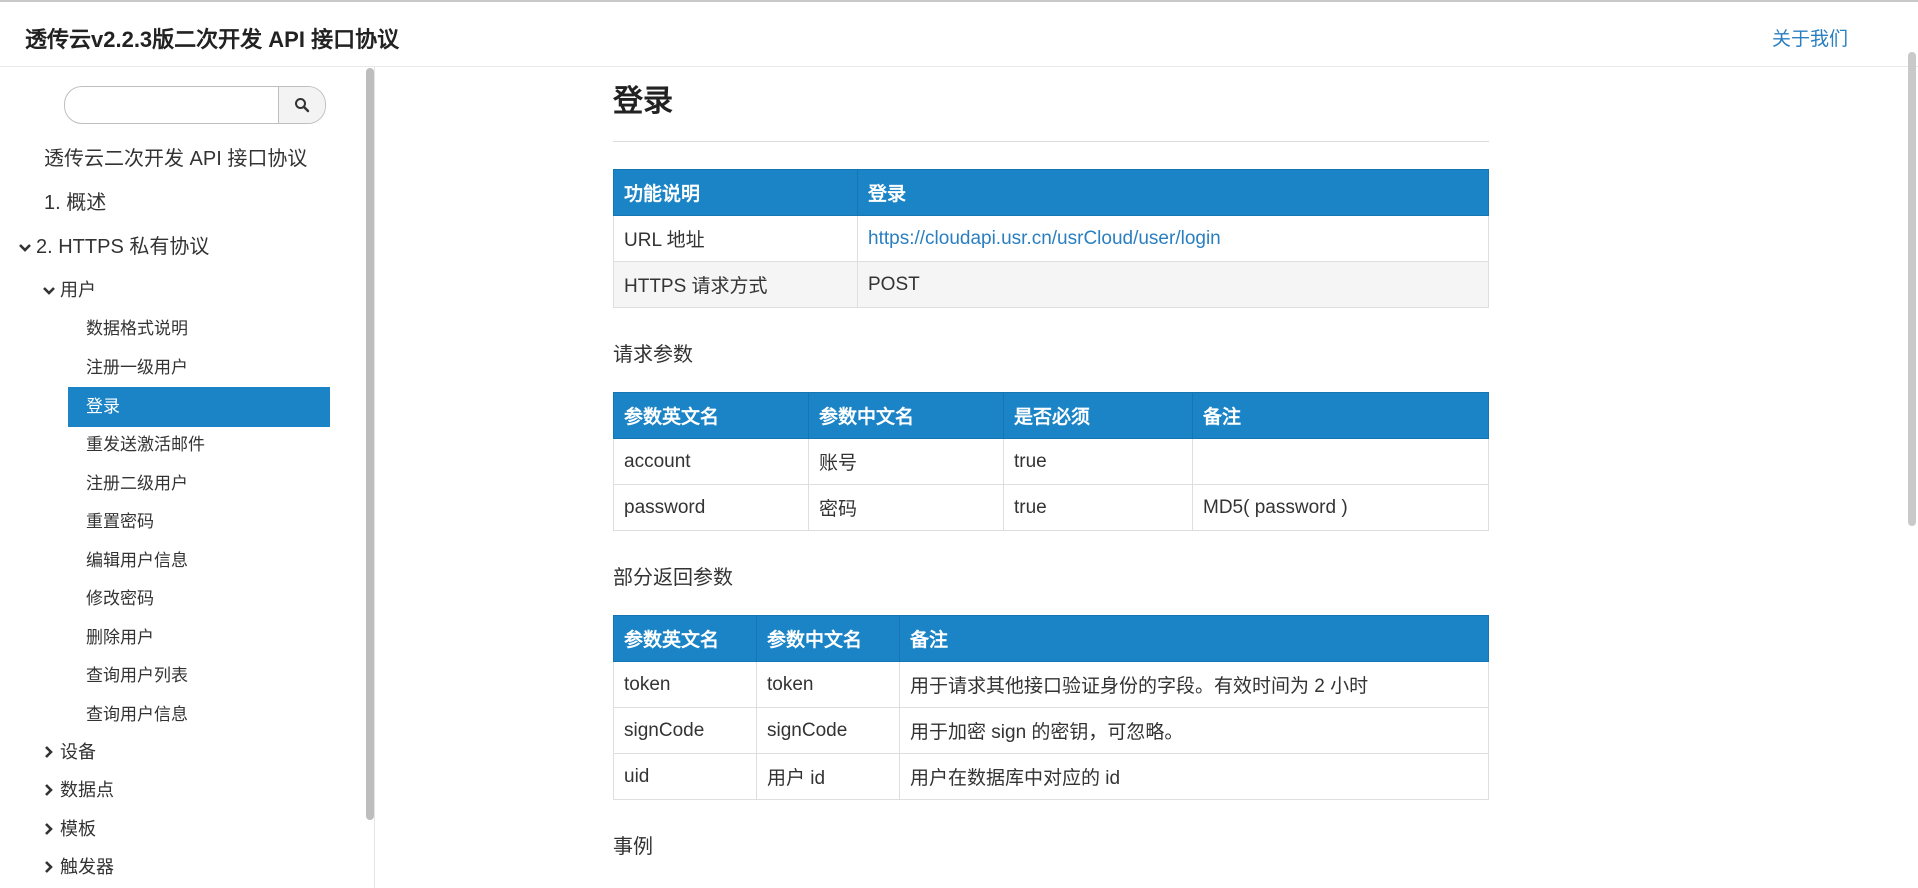 This screenshot has width=1918, height=888. Describe the element at coordinates (199, 407) in the screenshot. I see `sidebar-item-login: 登录` at that location.